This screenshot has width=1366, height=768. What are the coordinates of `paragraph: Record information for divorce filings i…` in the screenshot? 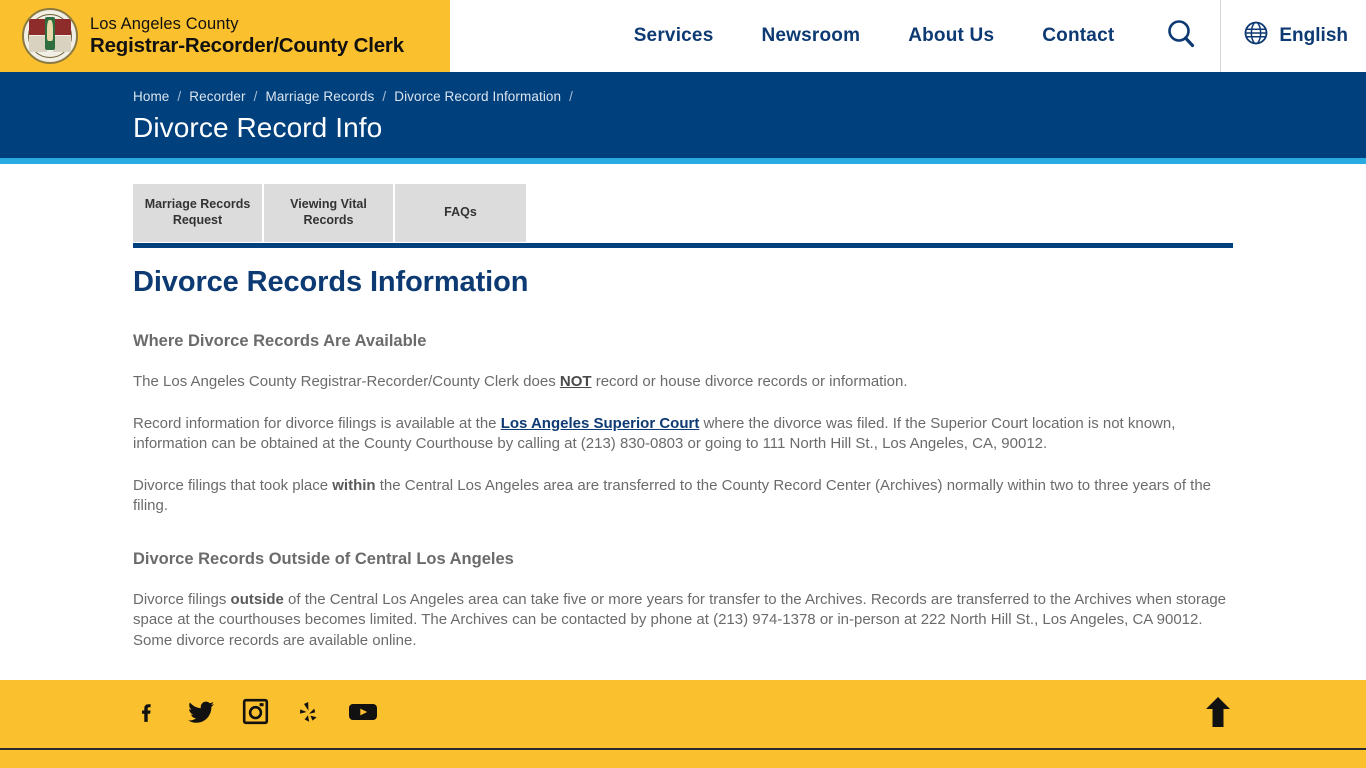 It's located at (683, 434).